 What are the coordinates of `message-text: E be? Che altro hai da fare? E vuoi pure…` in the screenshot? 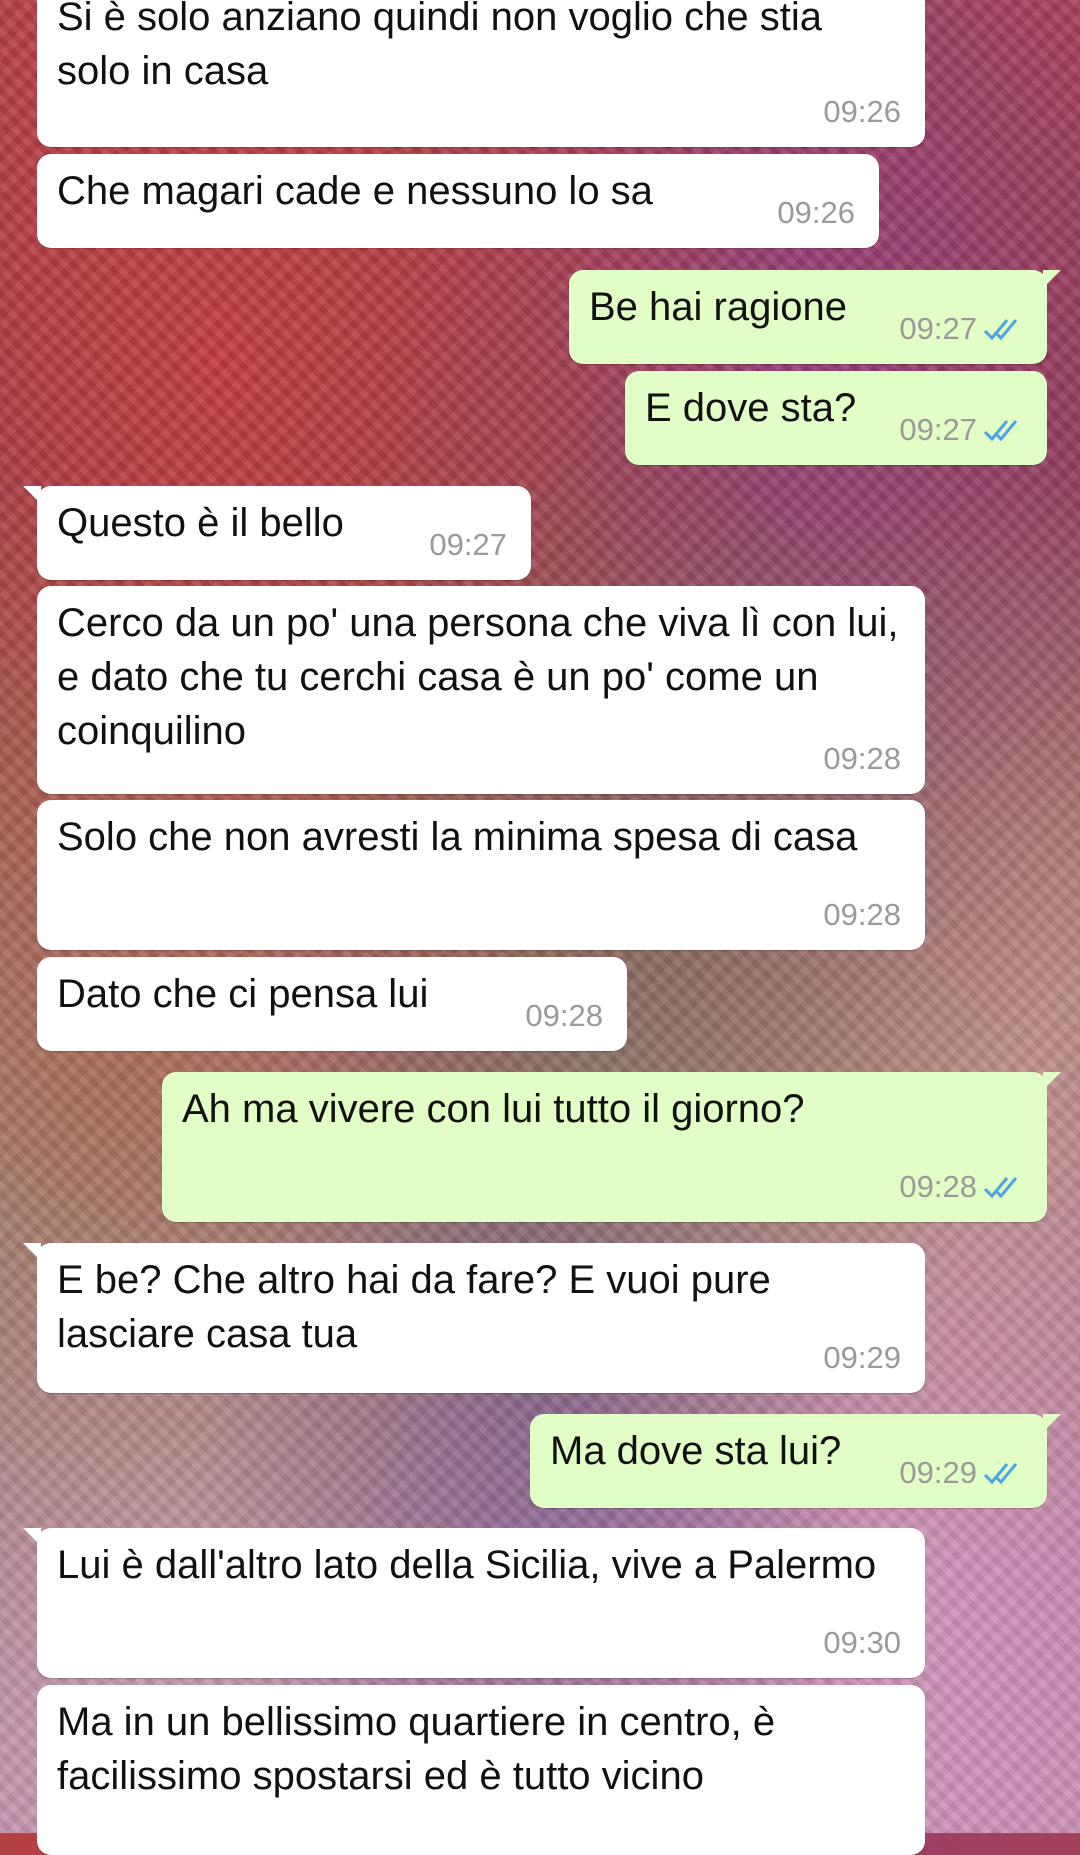 It's located at (414, 1307).